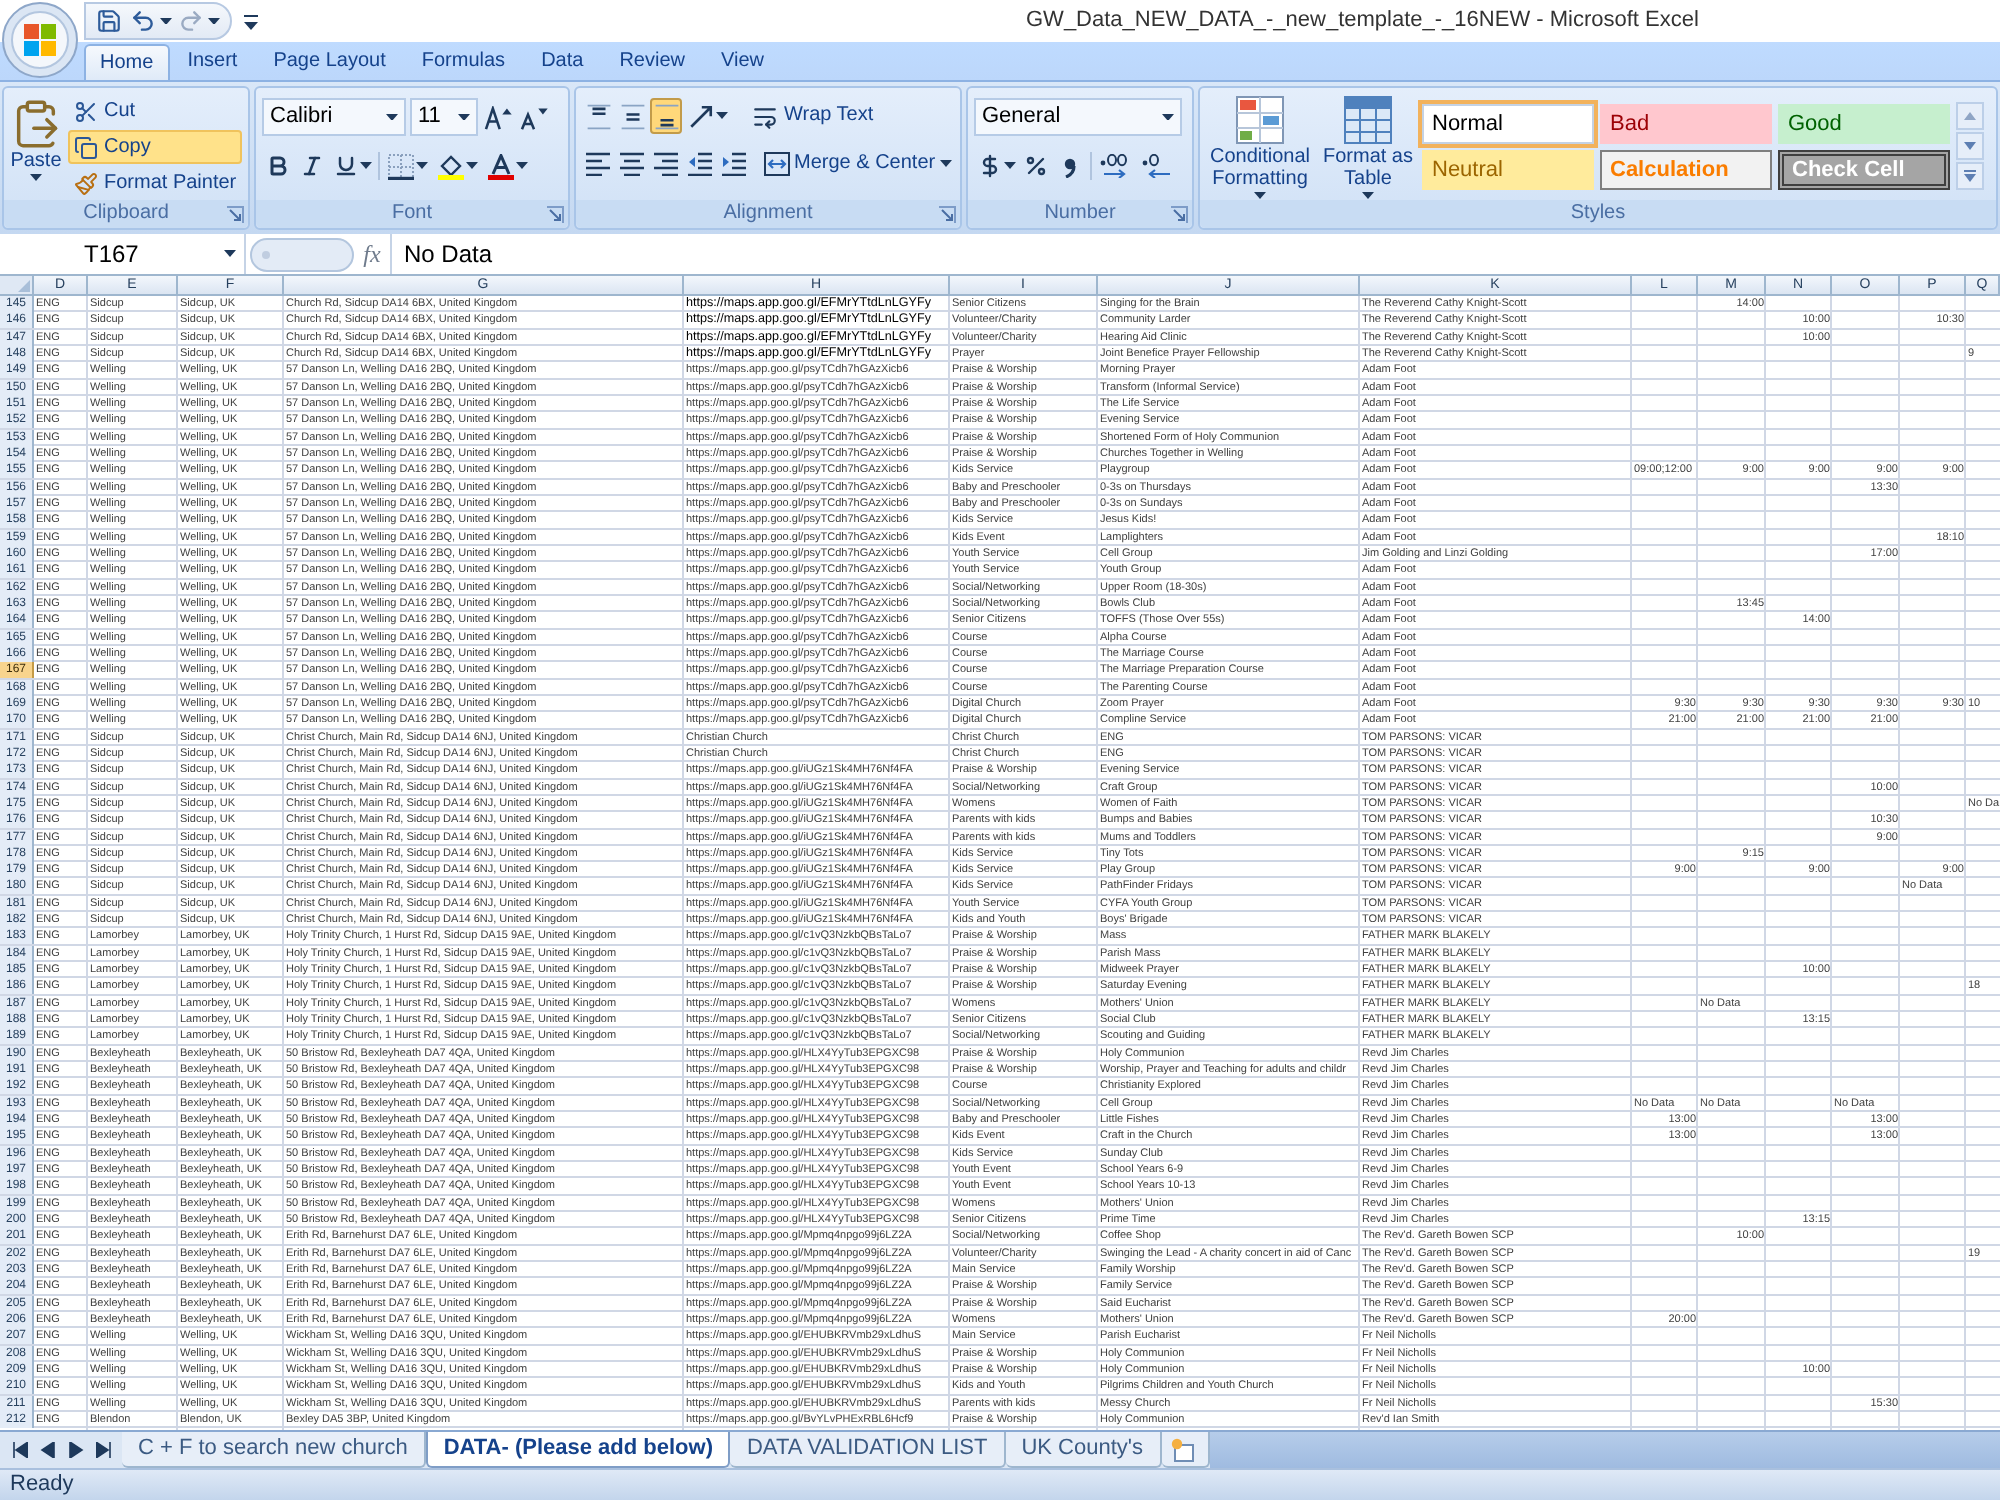 The height and width of the screenshot is (1500, 2000). Describe the element at coordinates (278, 166) in the screenshot. I see `bold-icon` at that location.